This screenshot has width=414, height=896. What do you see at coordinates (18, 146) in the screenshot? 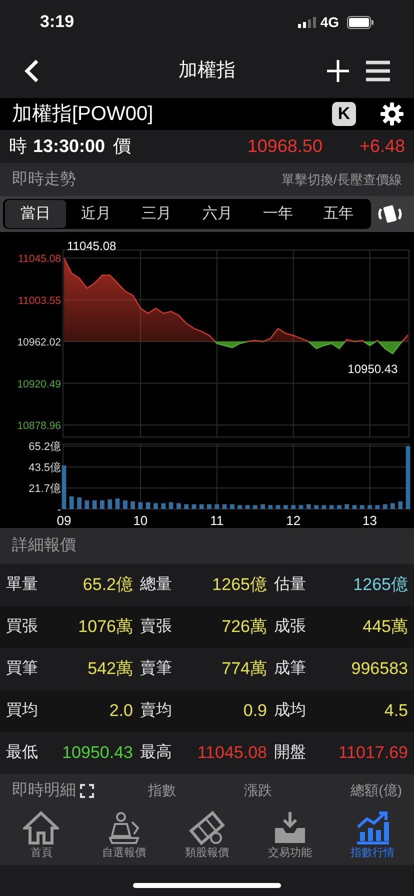
I see `time-label: 時` at bounding box center [18, 146].